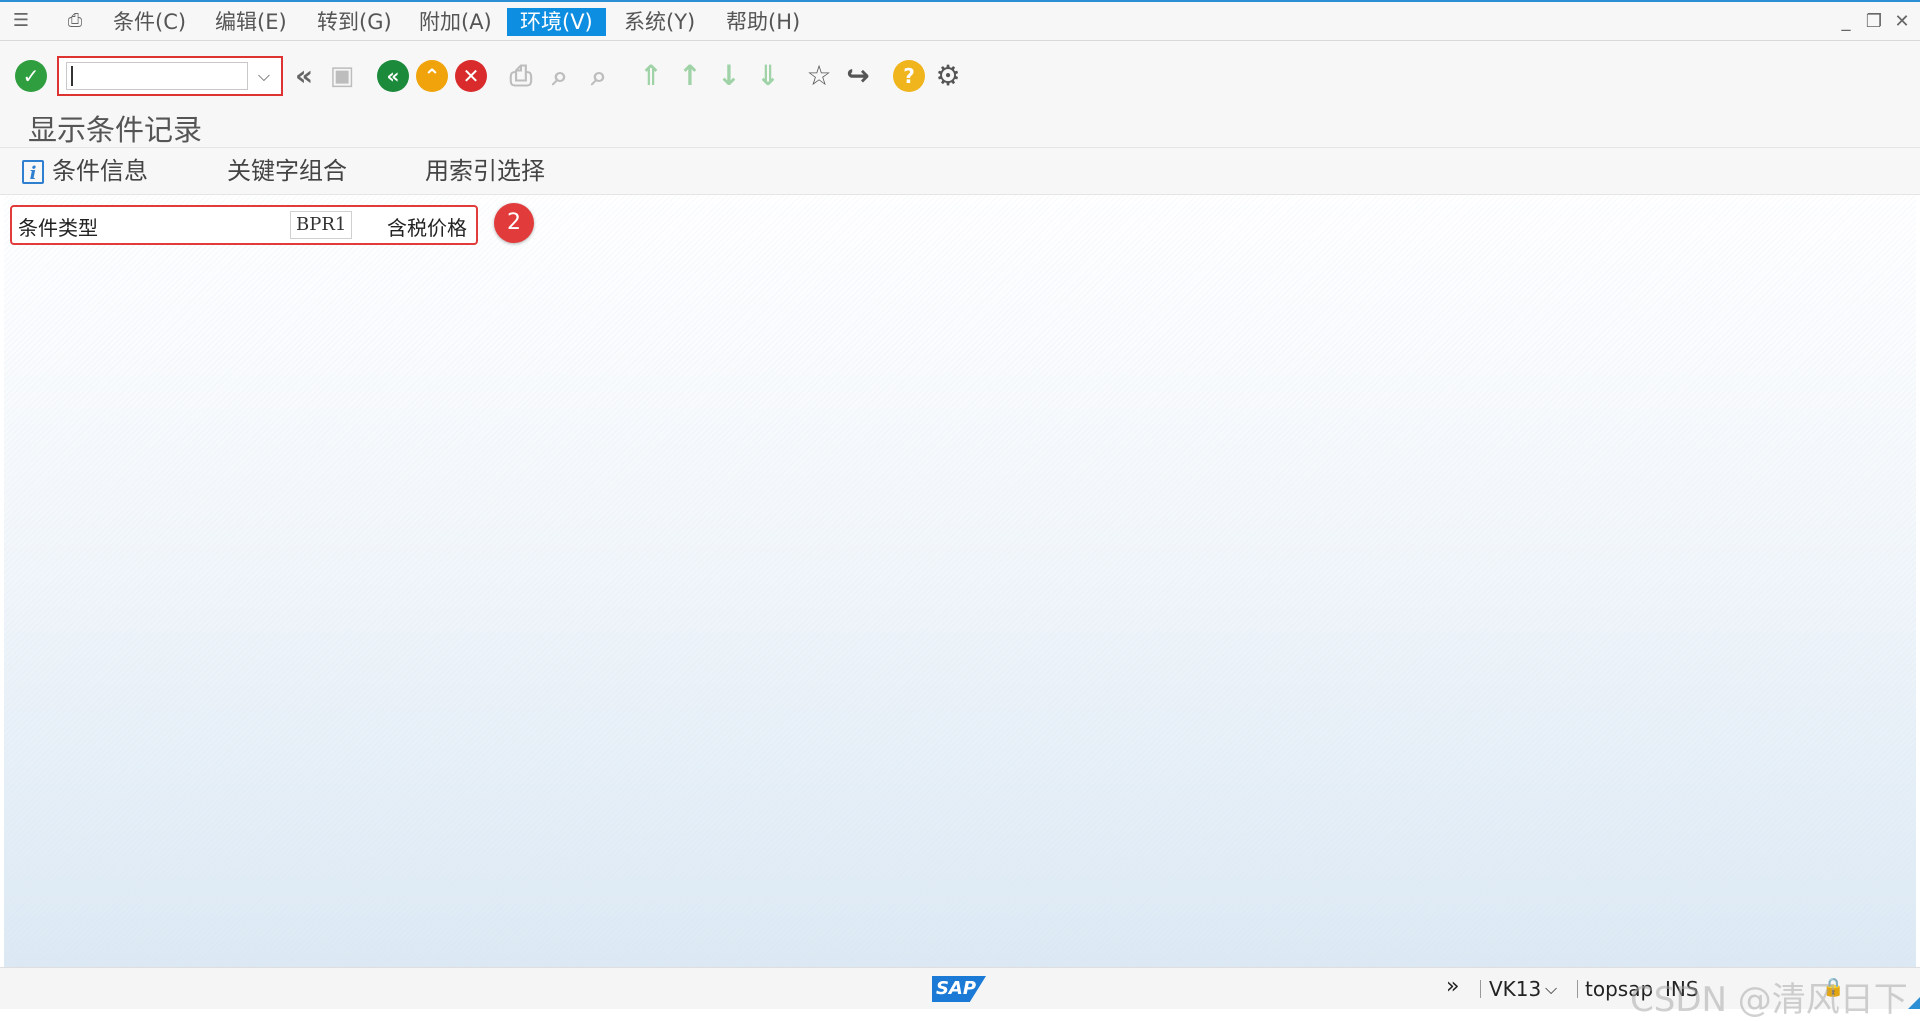 This screenshot has height=1021, width=1920. I want to click on transaction-code: VK13, so click(1515, 989).